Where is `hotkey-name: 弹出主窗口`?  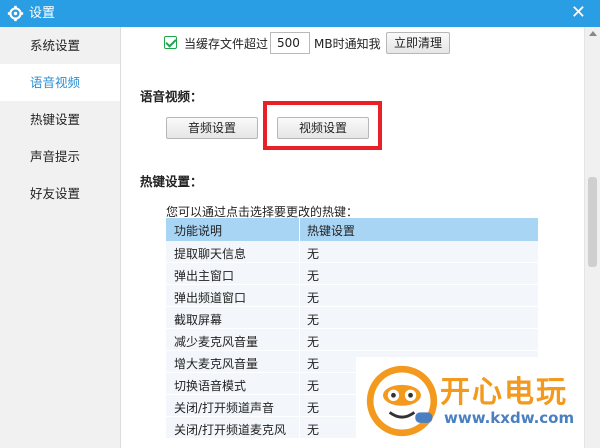
hotkey-name: 弹出主窗口 is located at coordinates (204, 276).